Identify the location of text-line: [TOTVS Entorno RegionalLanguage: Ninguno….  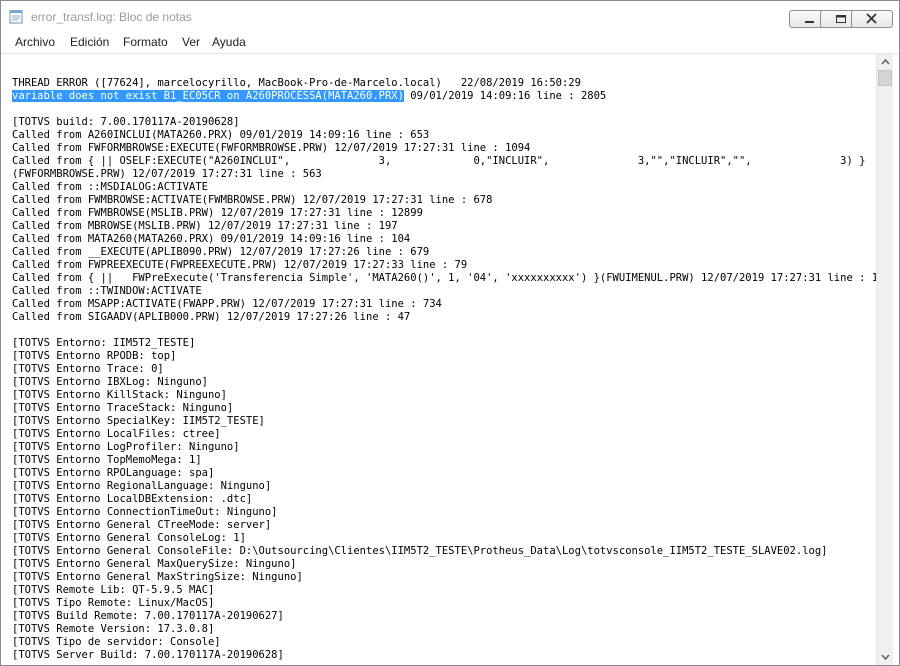
(142, 486).